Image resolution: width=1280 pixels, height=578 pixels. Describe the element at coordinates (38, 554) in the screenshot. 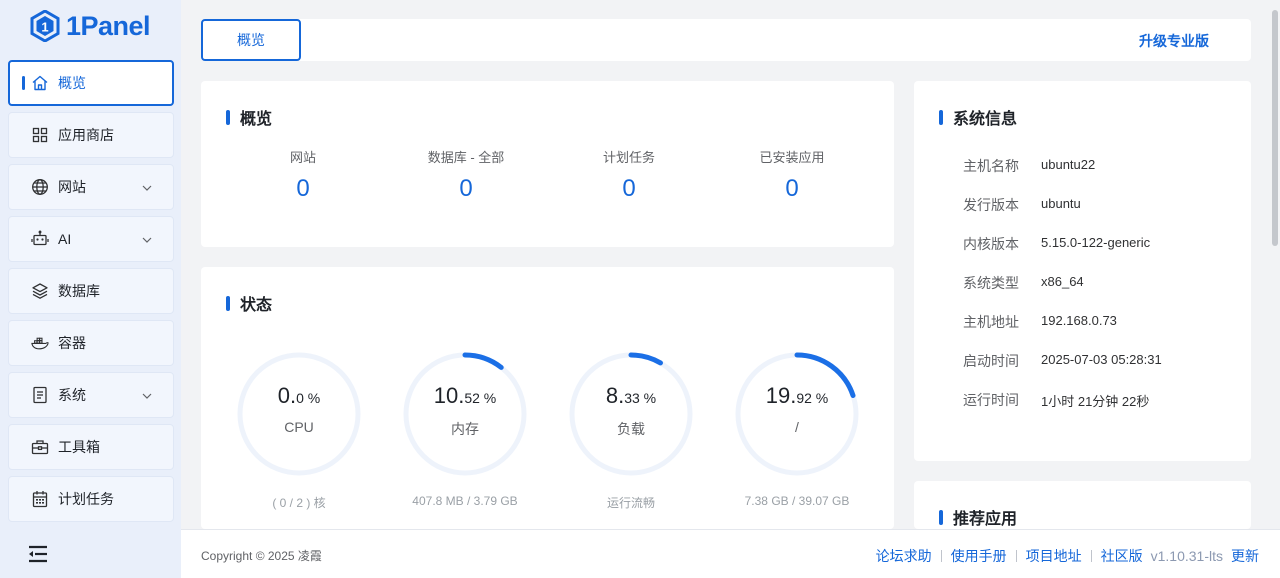

I see `collapse-menu-icon` at that location.